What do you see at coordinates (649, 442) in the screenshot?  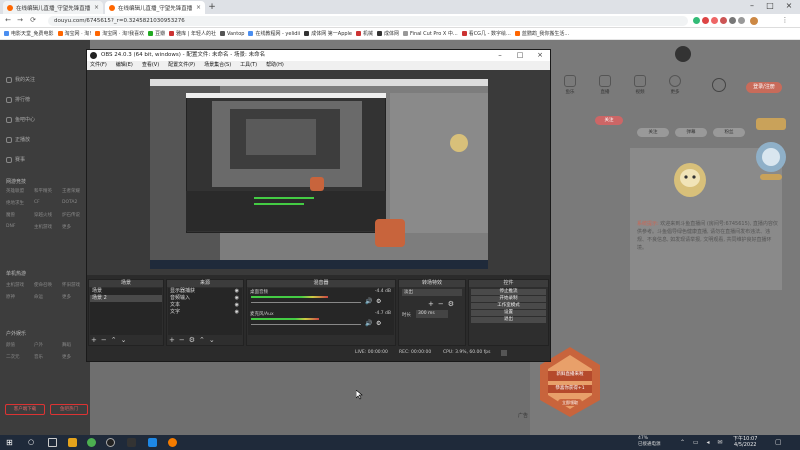 I see `system-tray: 47% 已接通电源` at bounding box center [649, 442].